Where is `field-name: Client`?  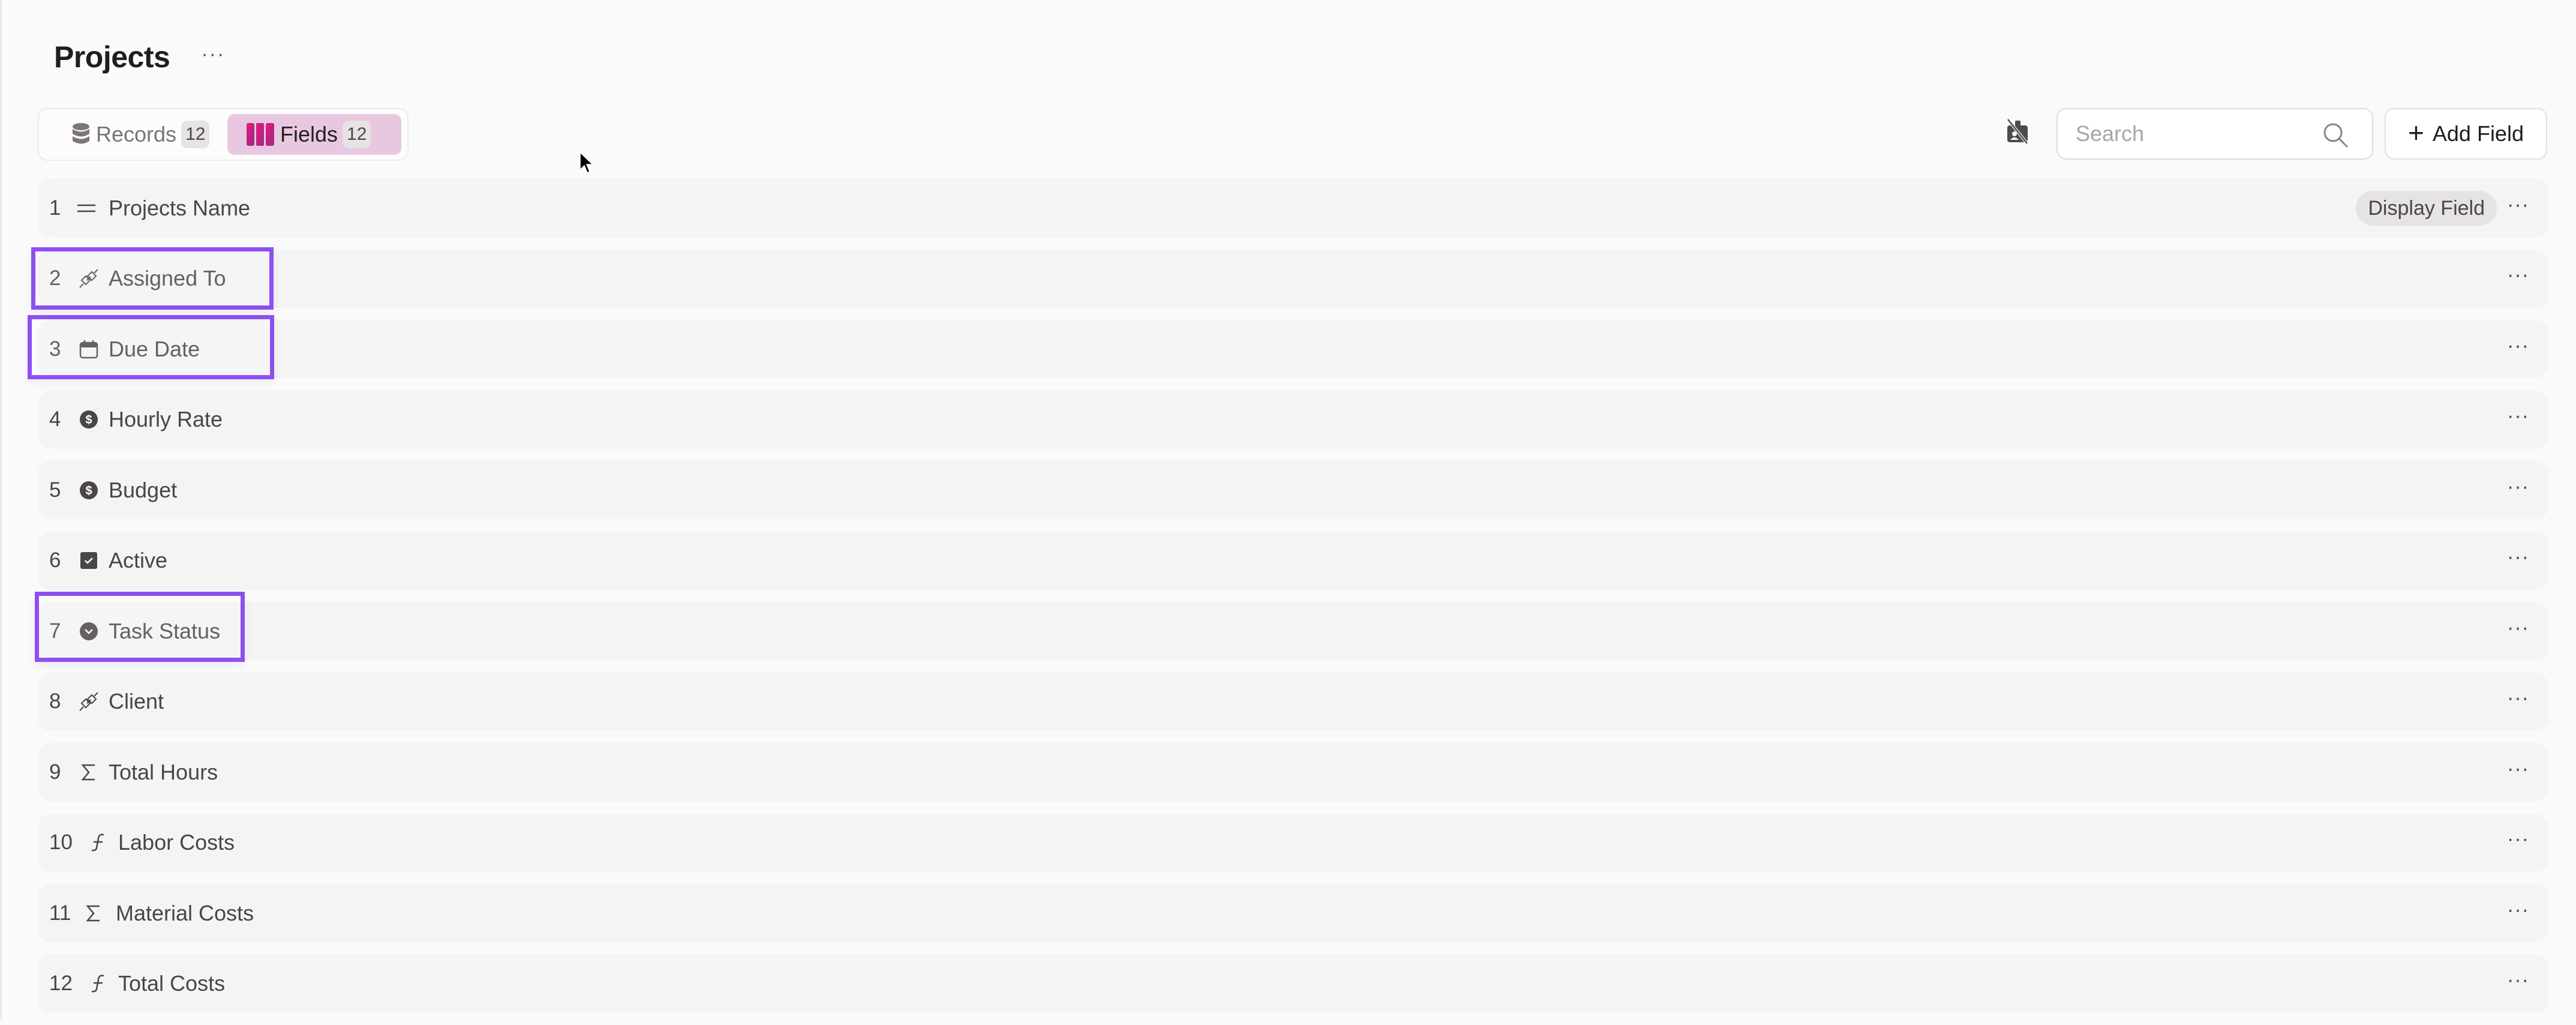
field-name: Client is located at coordinates (136, 701).